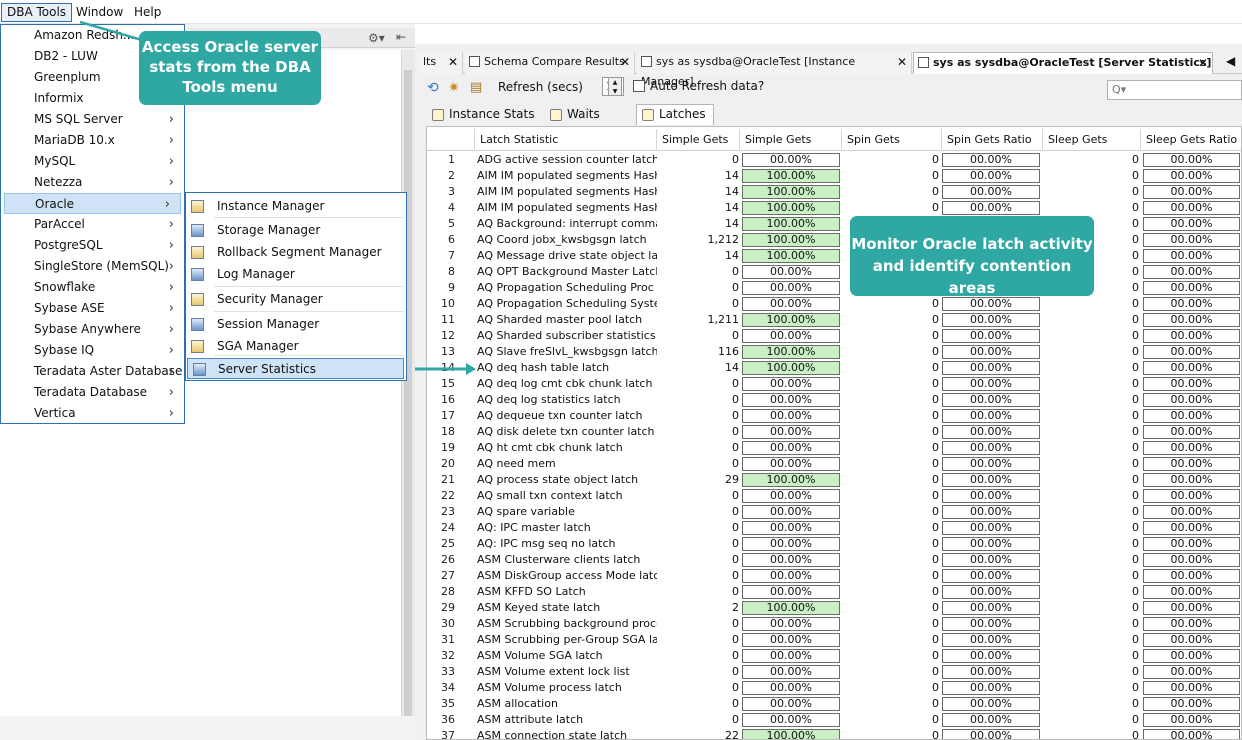 The height and width of the screenshot is (740, 1242). Describe the element at coordinates (147, 13) in the screenshot. I see `menu-help: Help` at that location.